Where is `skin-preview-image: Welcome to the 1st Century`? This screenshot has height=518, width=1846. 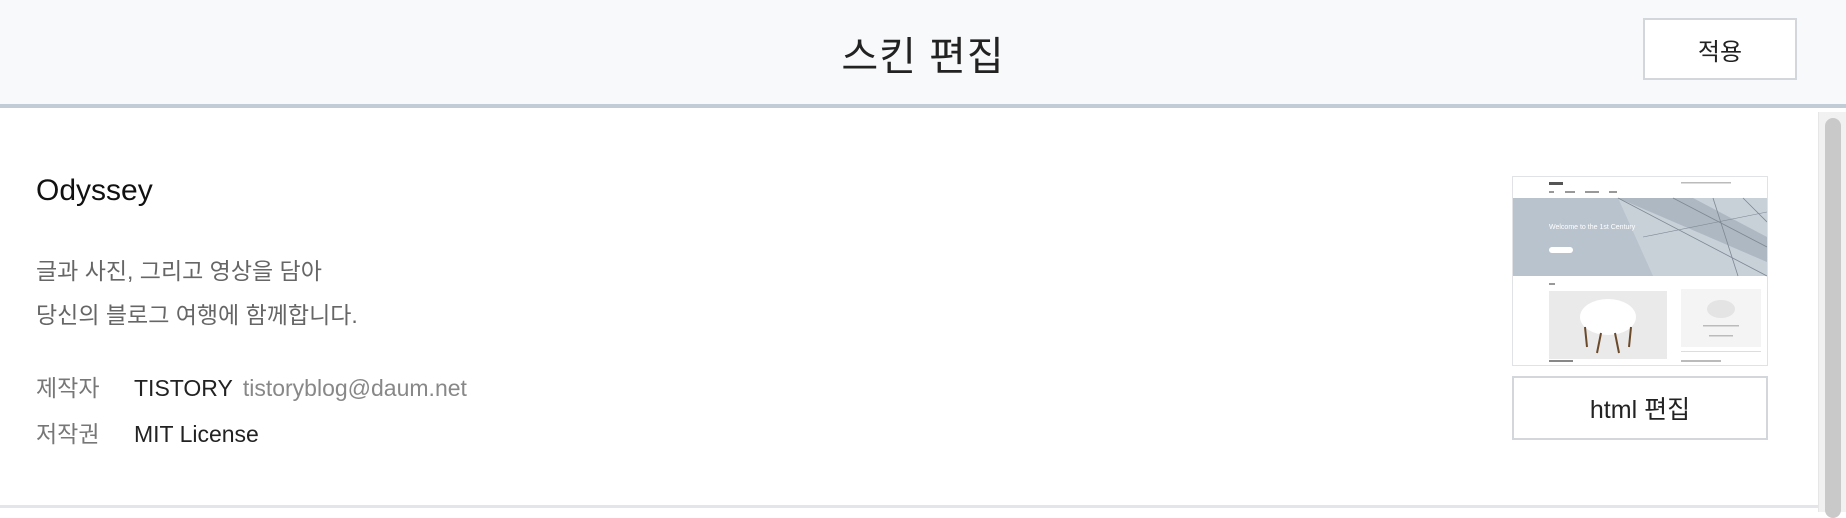
skin-preview-image: Welcome to the 1st Century is located at coordinates (1640, 271).